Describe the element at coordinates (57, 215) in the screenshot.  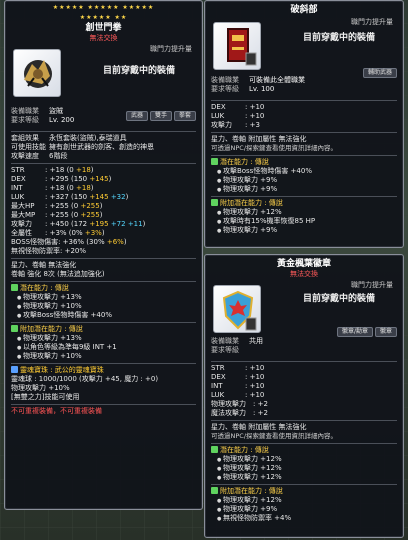
I see `stat-max-mp: 最大MP: +255 (0 +255)` at that location.